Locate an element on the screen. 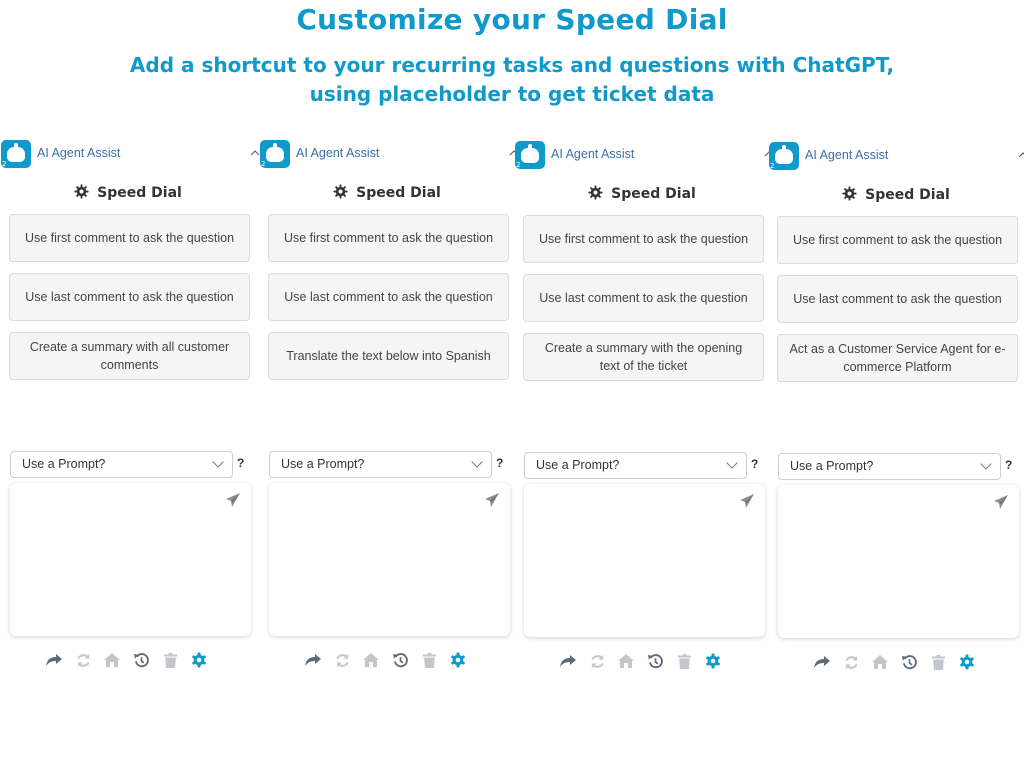 This screenshot has width=1024, height=768. subtitle-line-2: using placeholder to get ticket data is located at coordinates (512, 94).